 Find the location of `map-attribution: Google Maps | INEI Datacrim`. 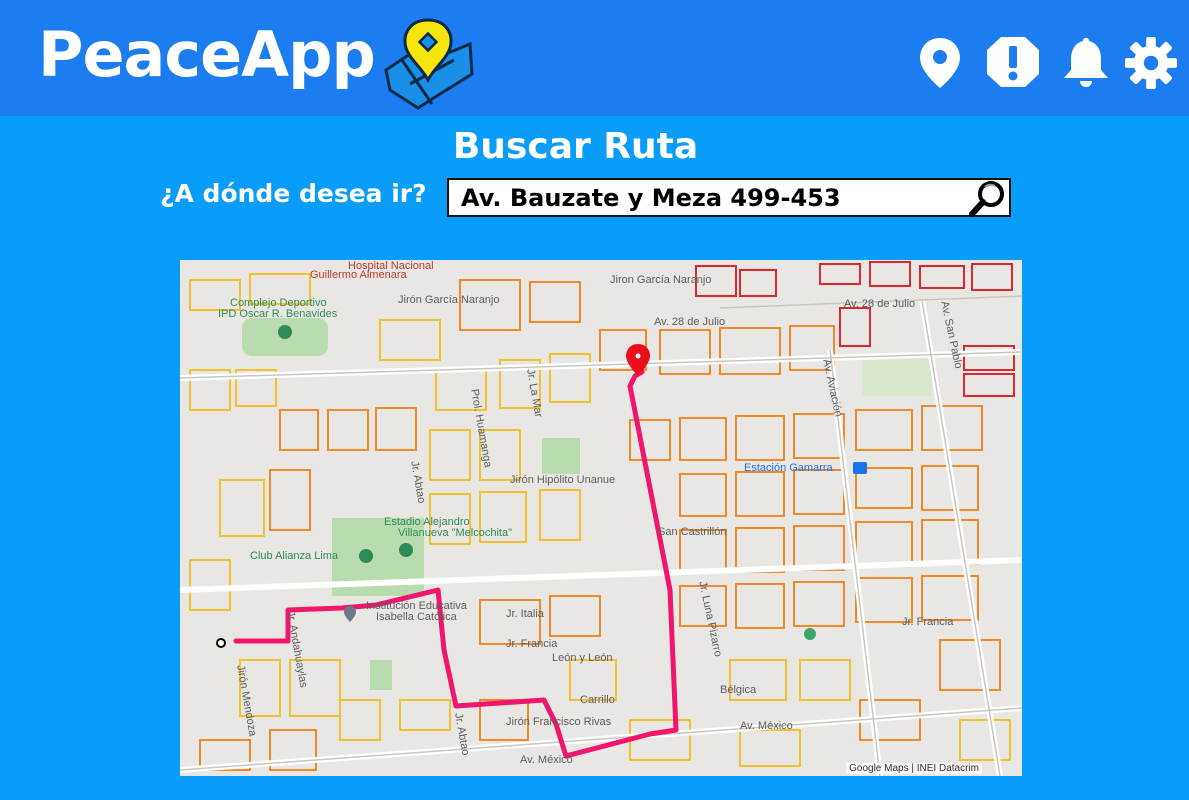

map-attribution: Google Maps | INEI Datacrim is located at coordinates (914, 768).